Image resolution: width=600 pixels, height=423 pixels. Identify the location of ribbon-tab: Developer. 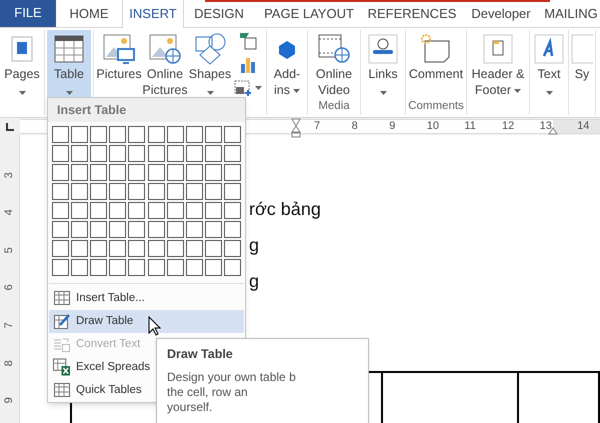
(501, 13).